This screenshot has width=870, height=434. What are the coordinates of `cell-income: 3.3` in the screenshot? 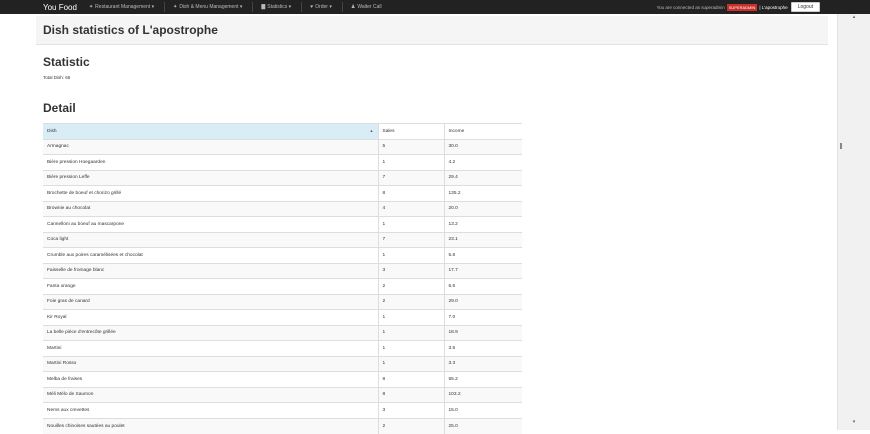 It's located at (482, 363).